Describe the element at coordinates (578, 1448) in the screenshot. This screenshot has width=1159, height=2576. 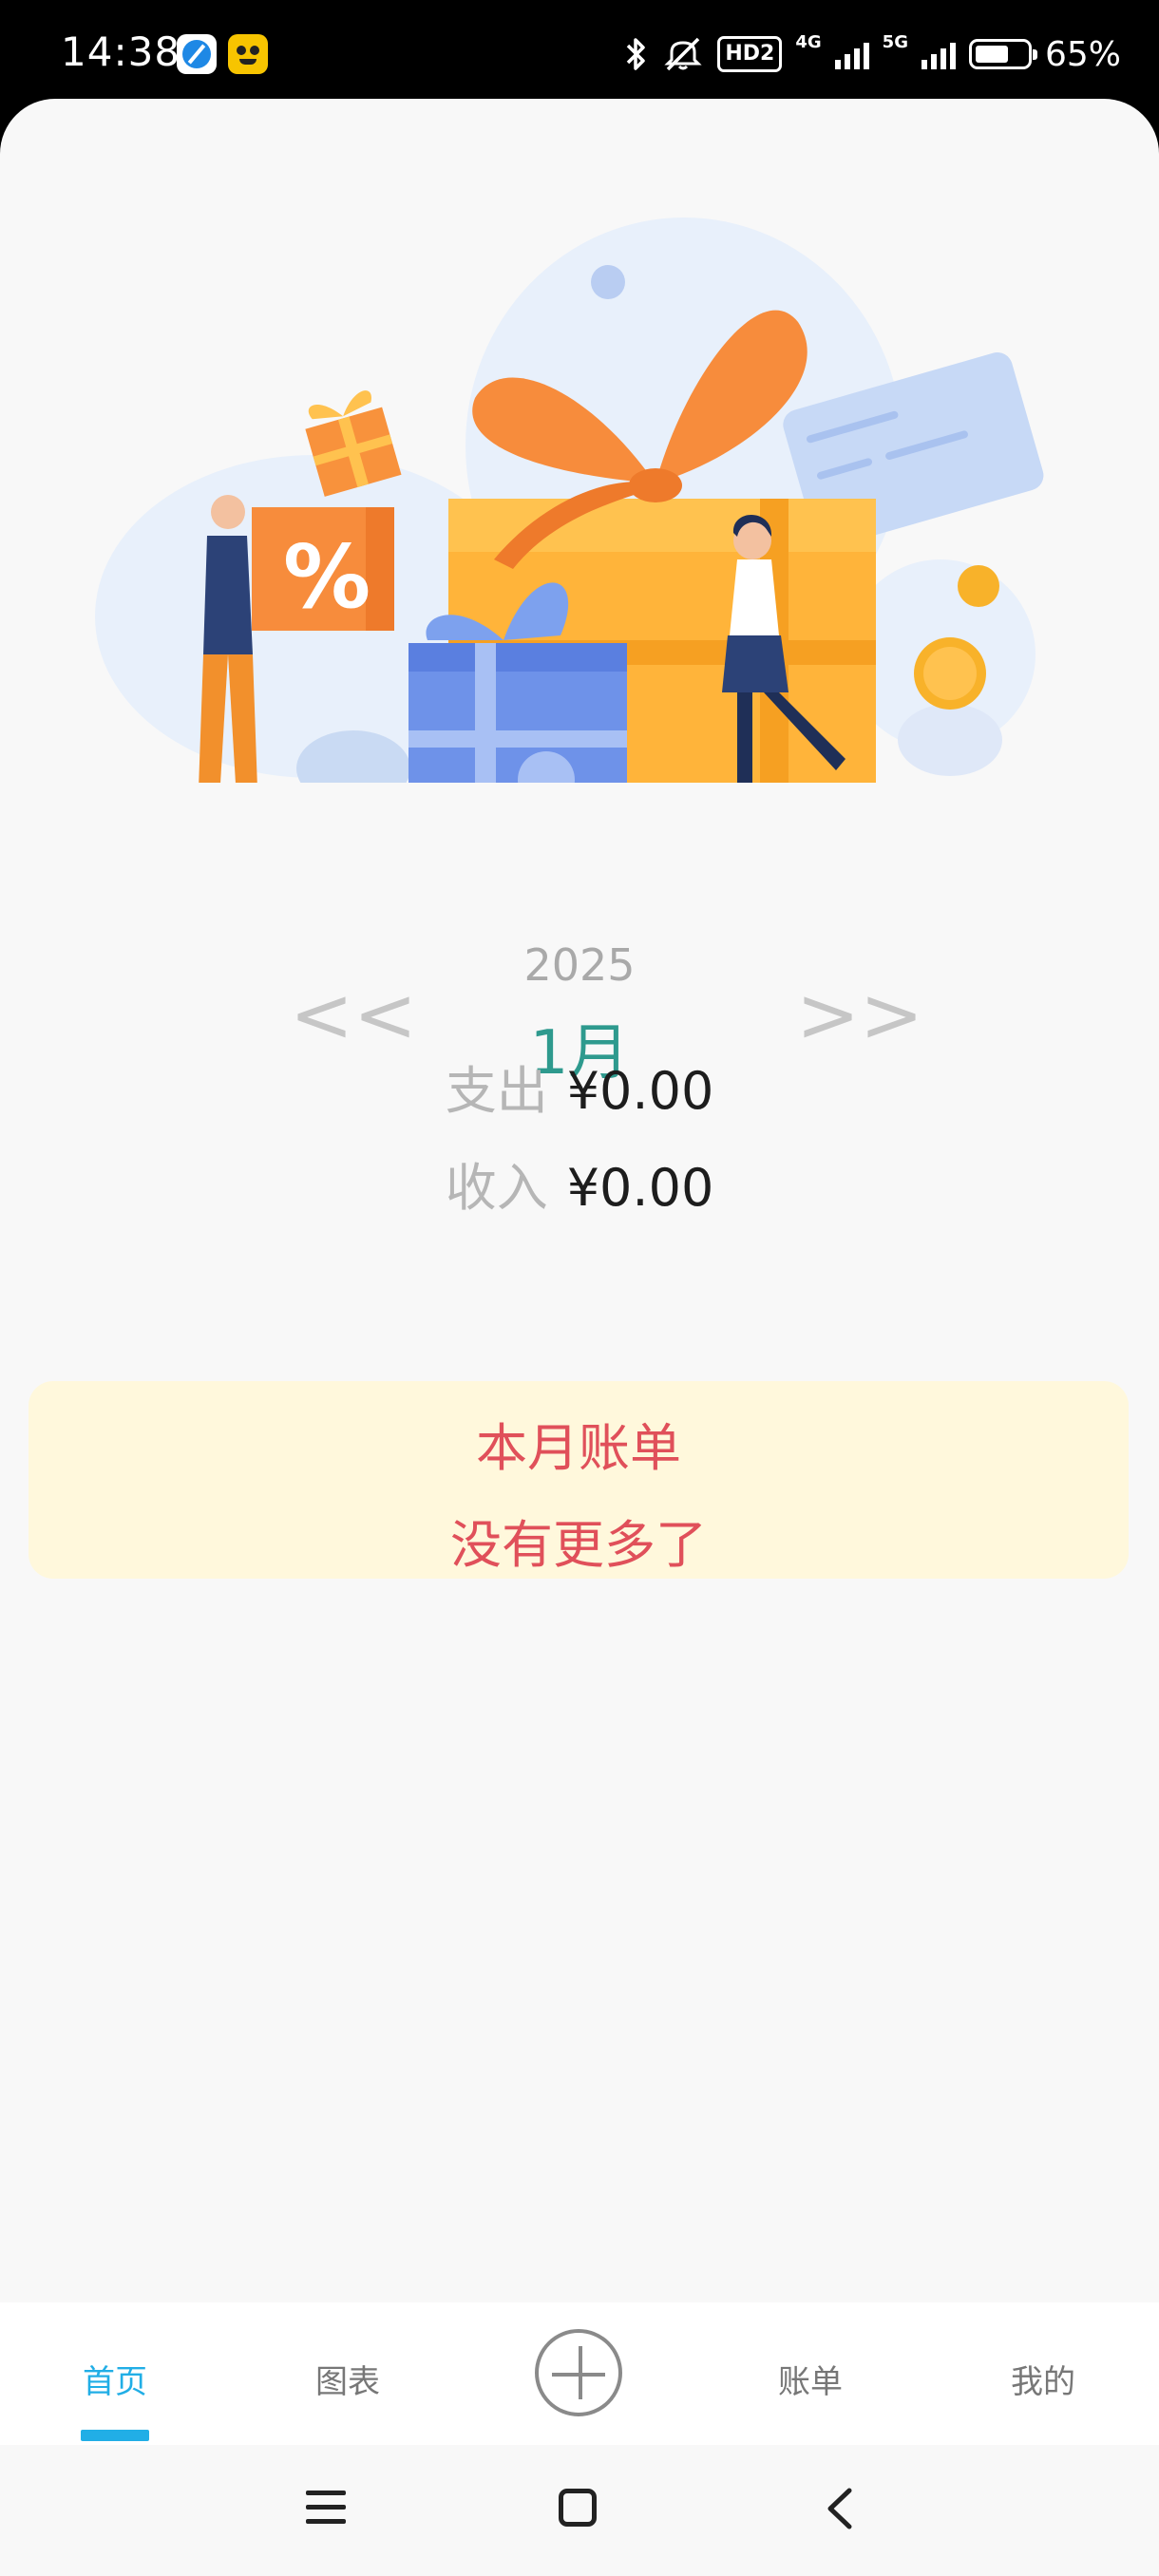
I see `bill-card-title: 本月账单` at that location.